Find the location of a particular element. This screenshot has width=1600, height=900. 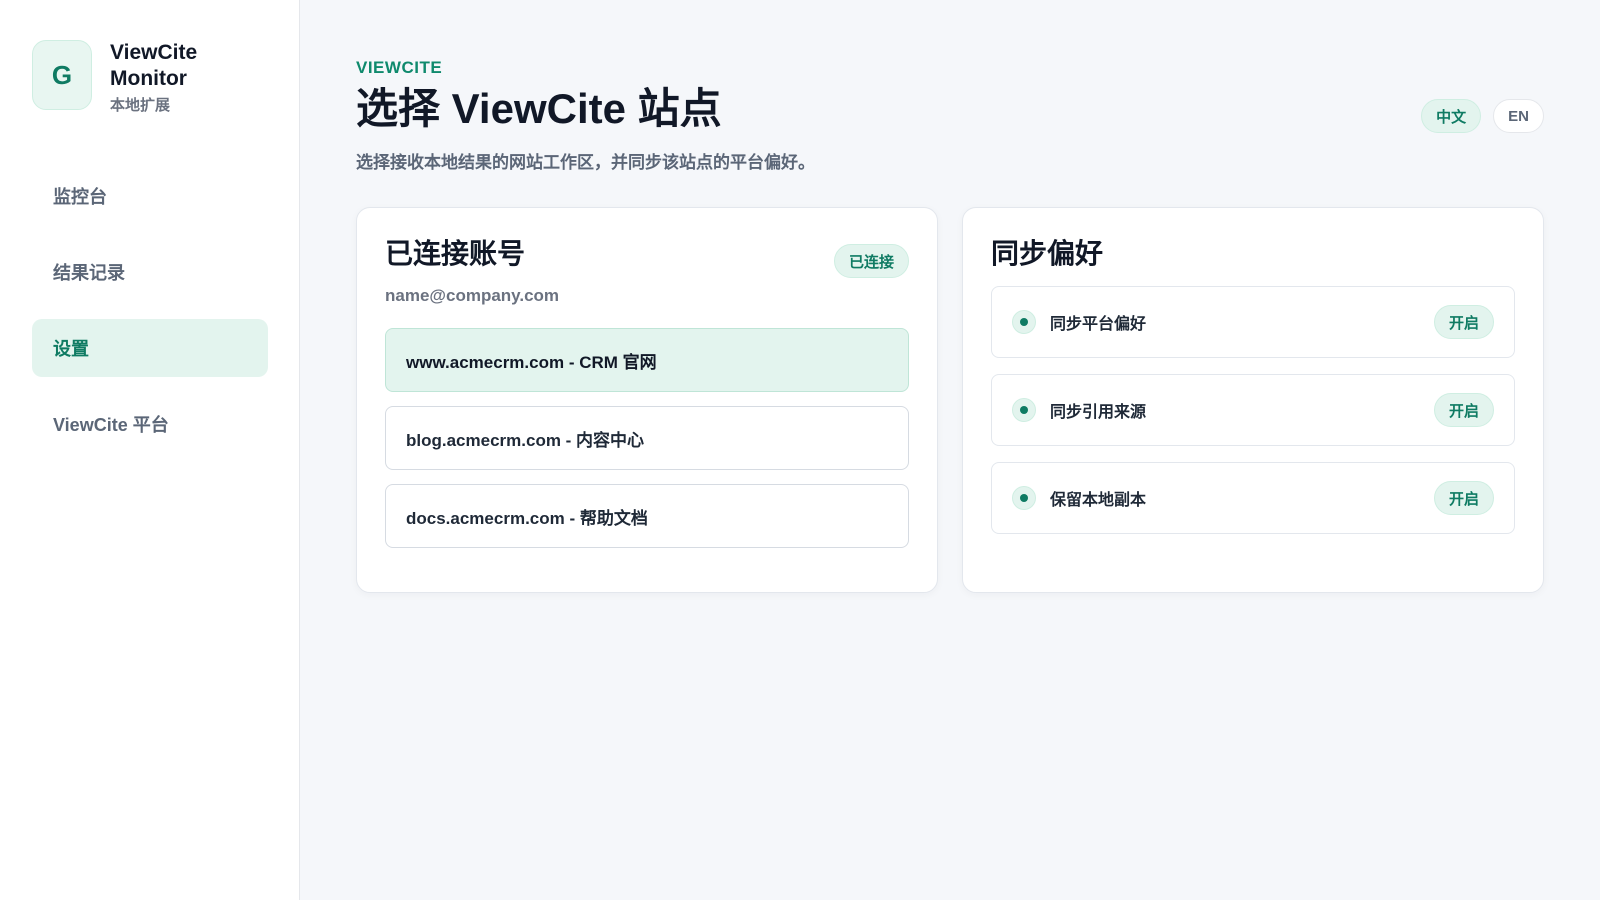

brand-logo: G is located at coordinates (62, 75).